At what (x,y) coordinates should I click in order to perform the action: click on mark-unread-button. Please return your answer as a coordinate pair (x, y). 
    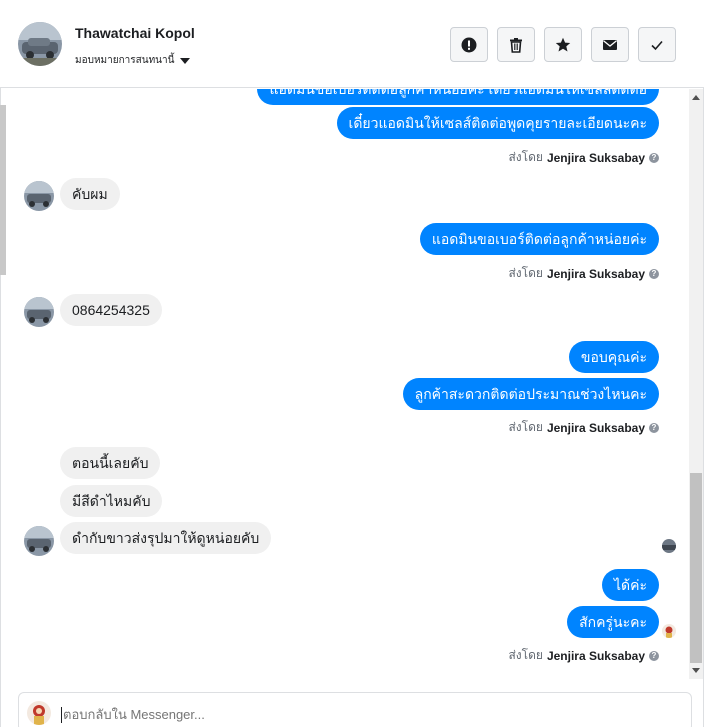
    Looking at the image, I should click on (610, 44).